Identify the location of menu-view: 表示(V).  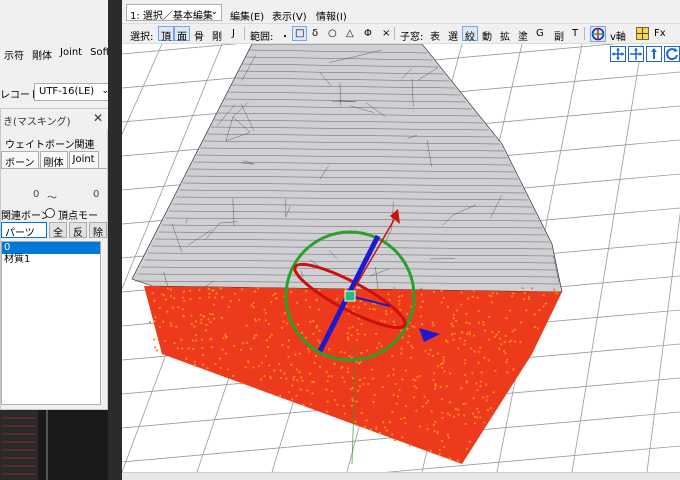
(289, 15).